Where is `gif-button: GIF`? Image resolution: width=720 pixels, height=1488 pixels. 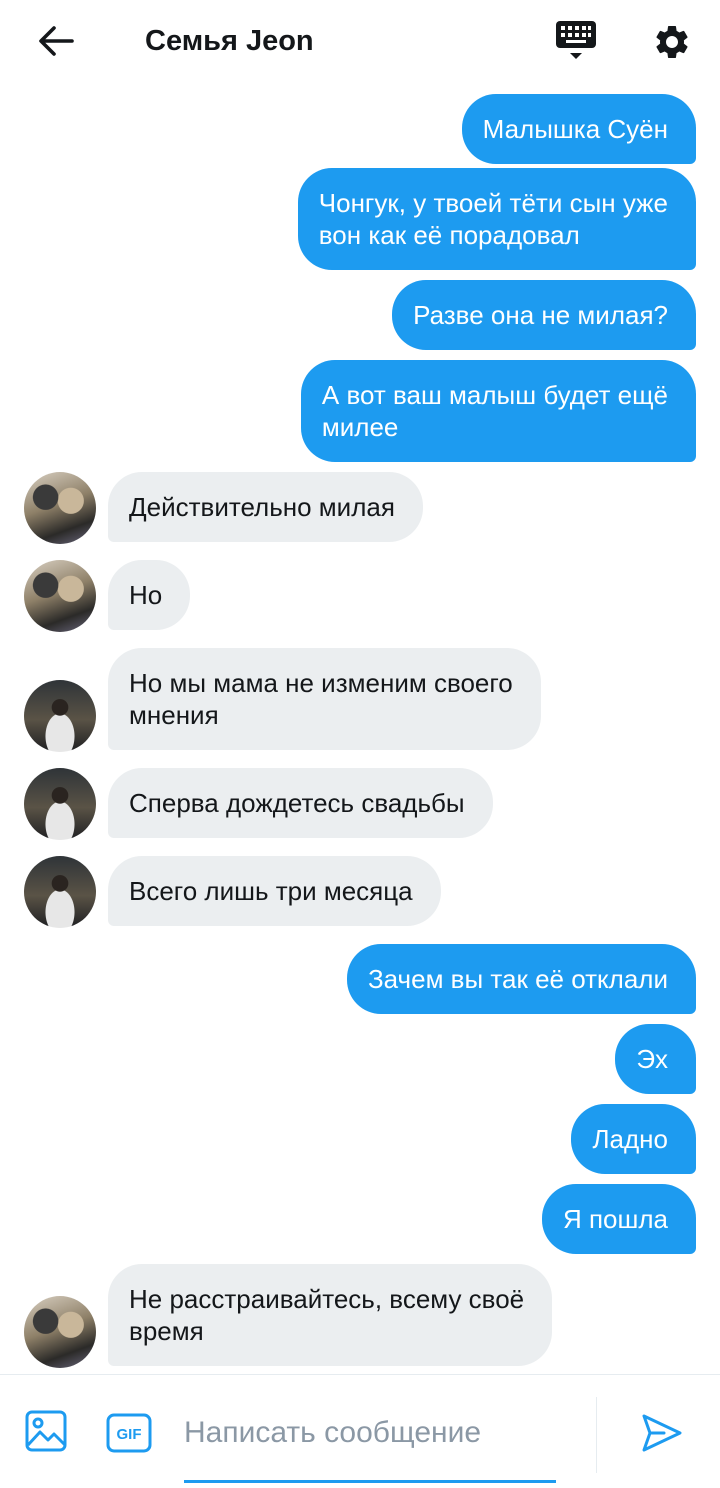
gif-button: GIF is located at coordinates (129, 1433).